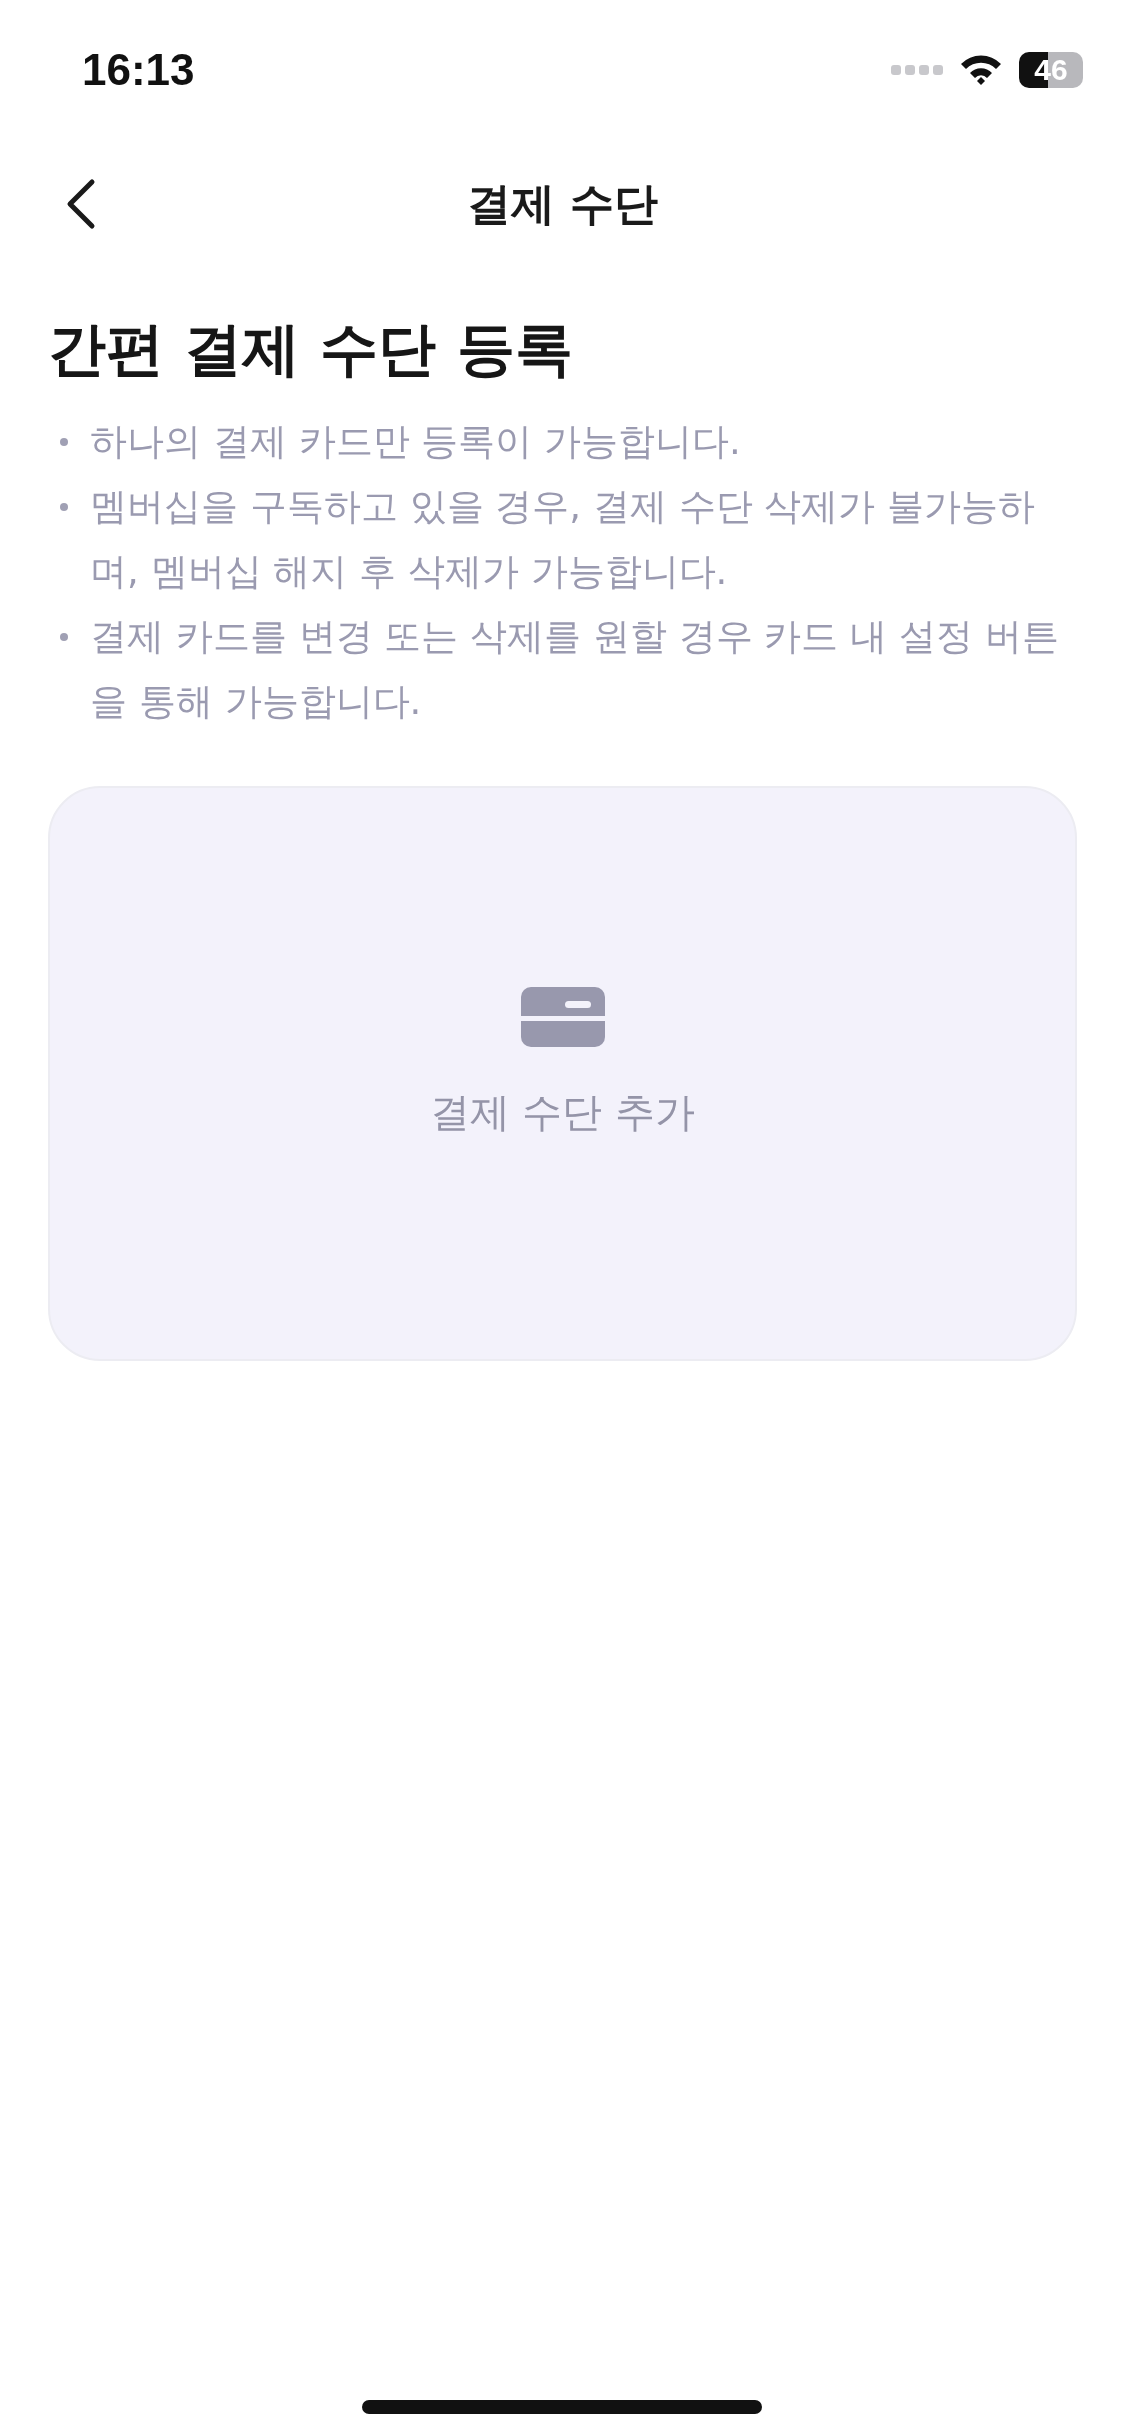 This screenshot has height=2436, width=1125. I want to click on page-title: 결제 수단, so click(562, 203).